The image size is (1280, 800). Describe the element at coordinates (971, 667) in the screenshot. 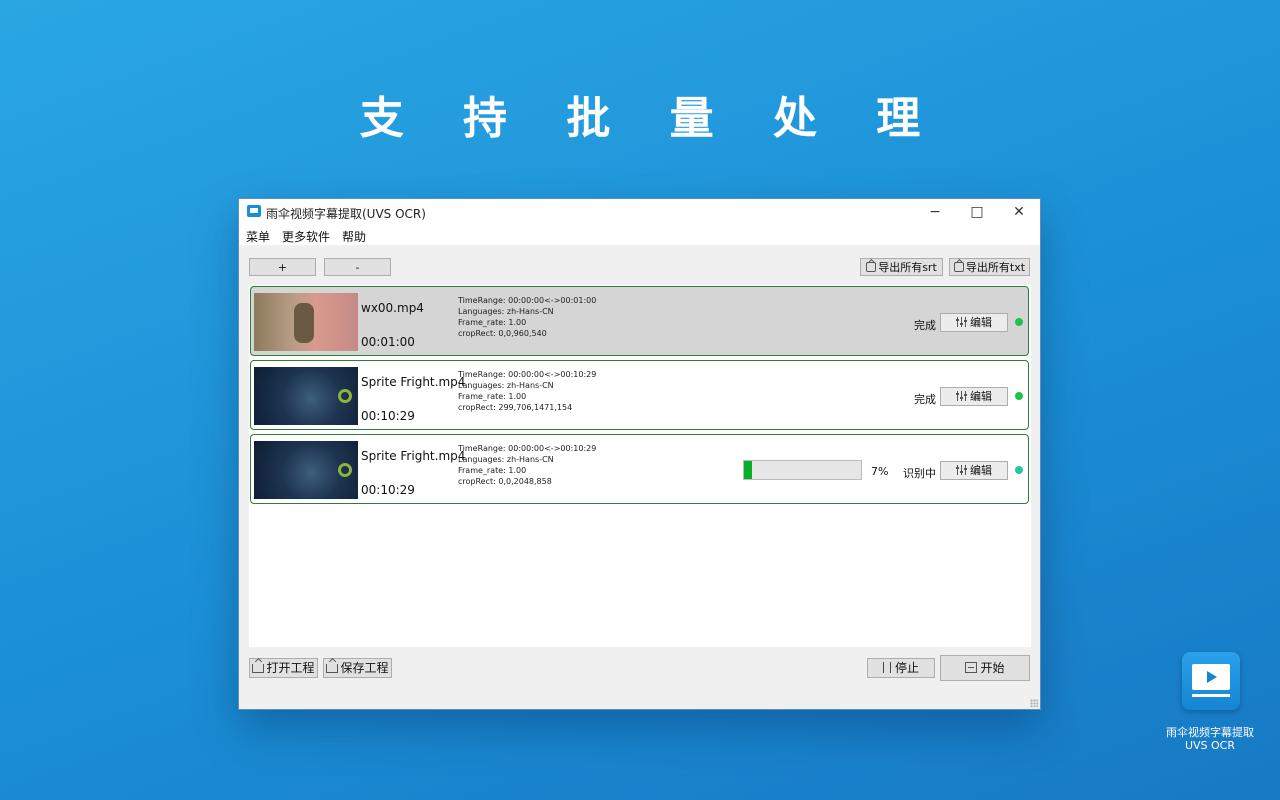

I see `scan-icon` at that location.